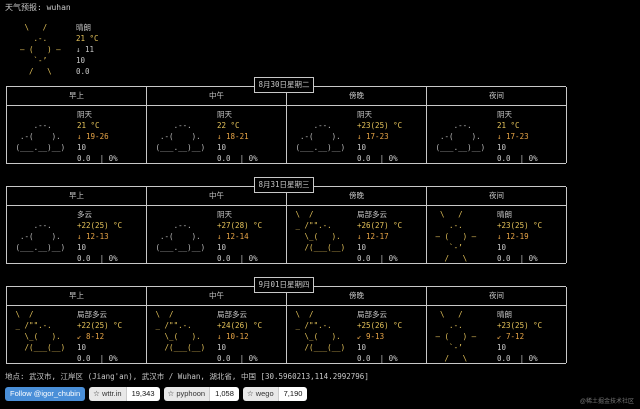 This screenshot has width=640, height=409. I want to click on forecast-info: 局部多云 +24(26) °C ↓ 10-12 10 0.0 | 0%, so click(252, 336).